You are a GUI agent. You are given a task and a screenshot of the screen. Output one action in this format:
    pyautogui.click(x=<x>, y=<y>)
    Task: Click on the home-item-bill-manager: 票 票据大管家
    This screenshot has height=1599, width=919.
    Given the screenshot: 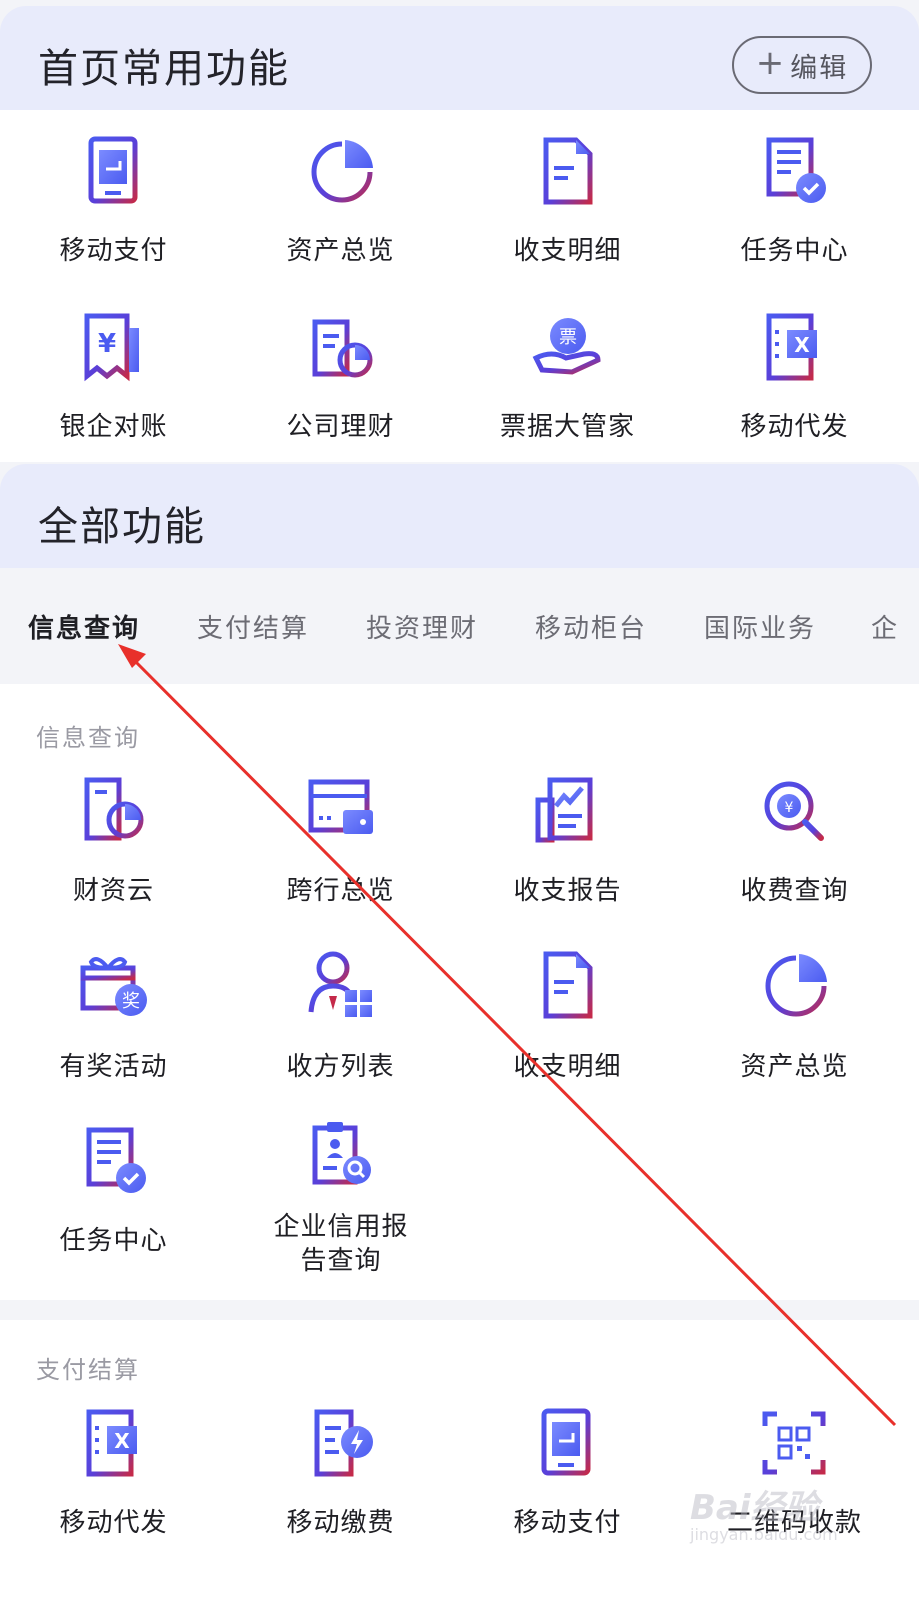 What is the action you would take?
    pyautogui.click(x=567, y=374)
    